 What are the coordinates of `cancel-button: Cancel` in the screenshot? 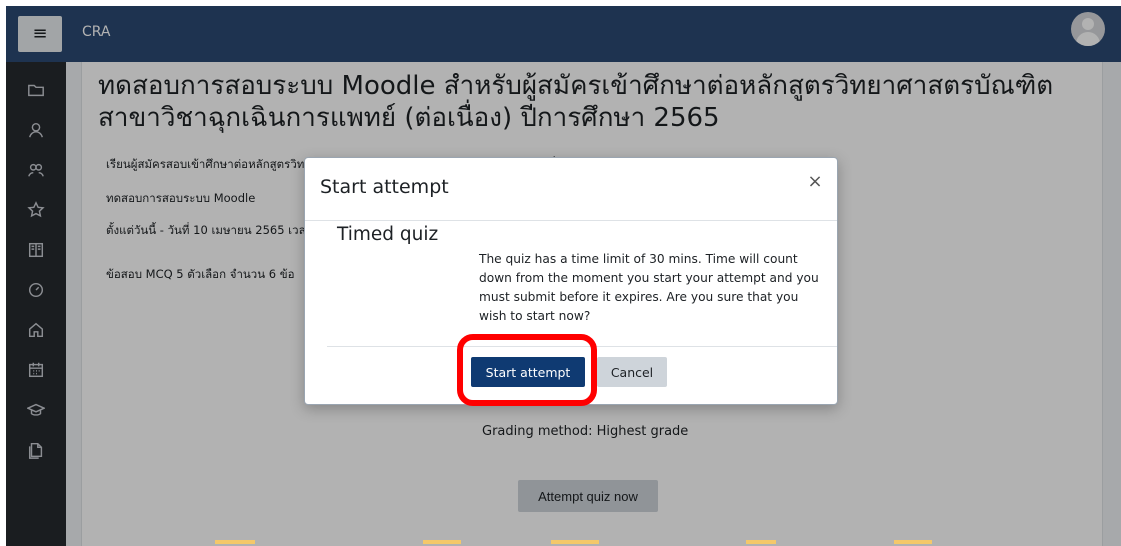 It's located at (632, 372).